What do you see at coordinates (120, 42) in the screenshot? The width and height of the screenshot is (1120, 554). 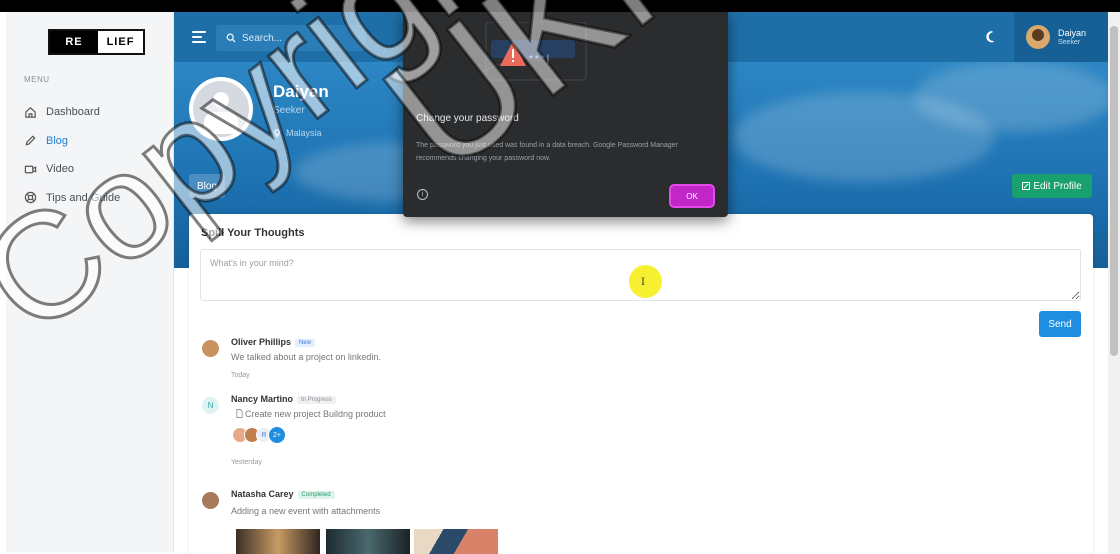 I see `logo-right-text: LIEF` at bounding box center [120, 42].